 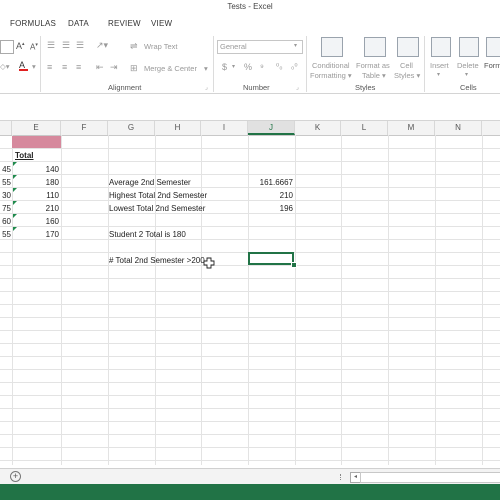 What do you see at coordinates (373, 65) in the screenshot?
I see `format-as-table-label: Format as` at bounding box center [373, 65].